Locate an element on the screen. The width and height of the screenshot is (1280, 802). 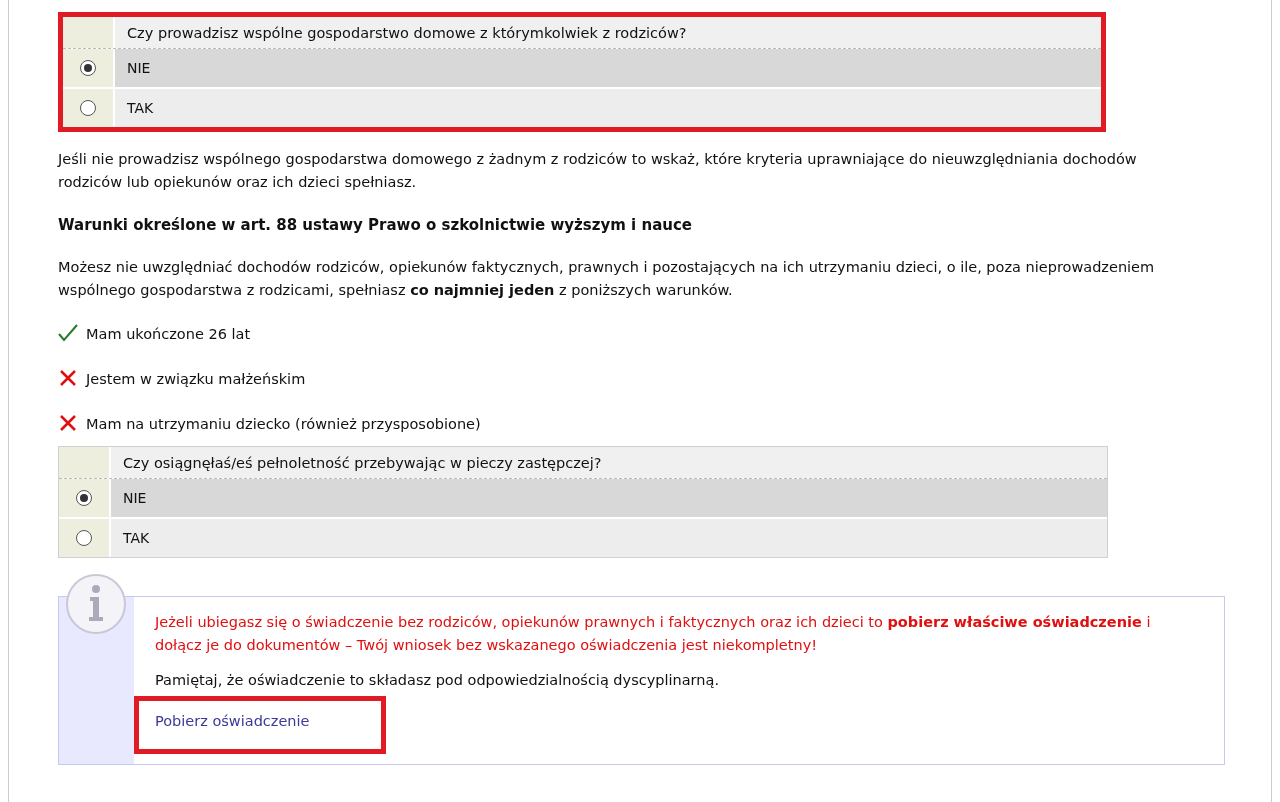
warning-text: Jeżeli ubiegasz się o świadczenie bez rodziców, opiekunów prawnych i faktycznych oraz ich dzieci to pobierz właściwe oświadczenie i dołącz je do dokumentów – Twój wniosek bez wskazanego oświadczenia jest niekompletny! is located at coordinates (653, 634).